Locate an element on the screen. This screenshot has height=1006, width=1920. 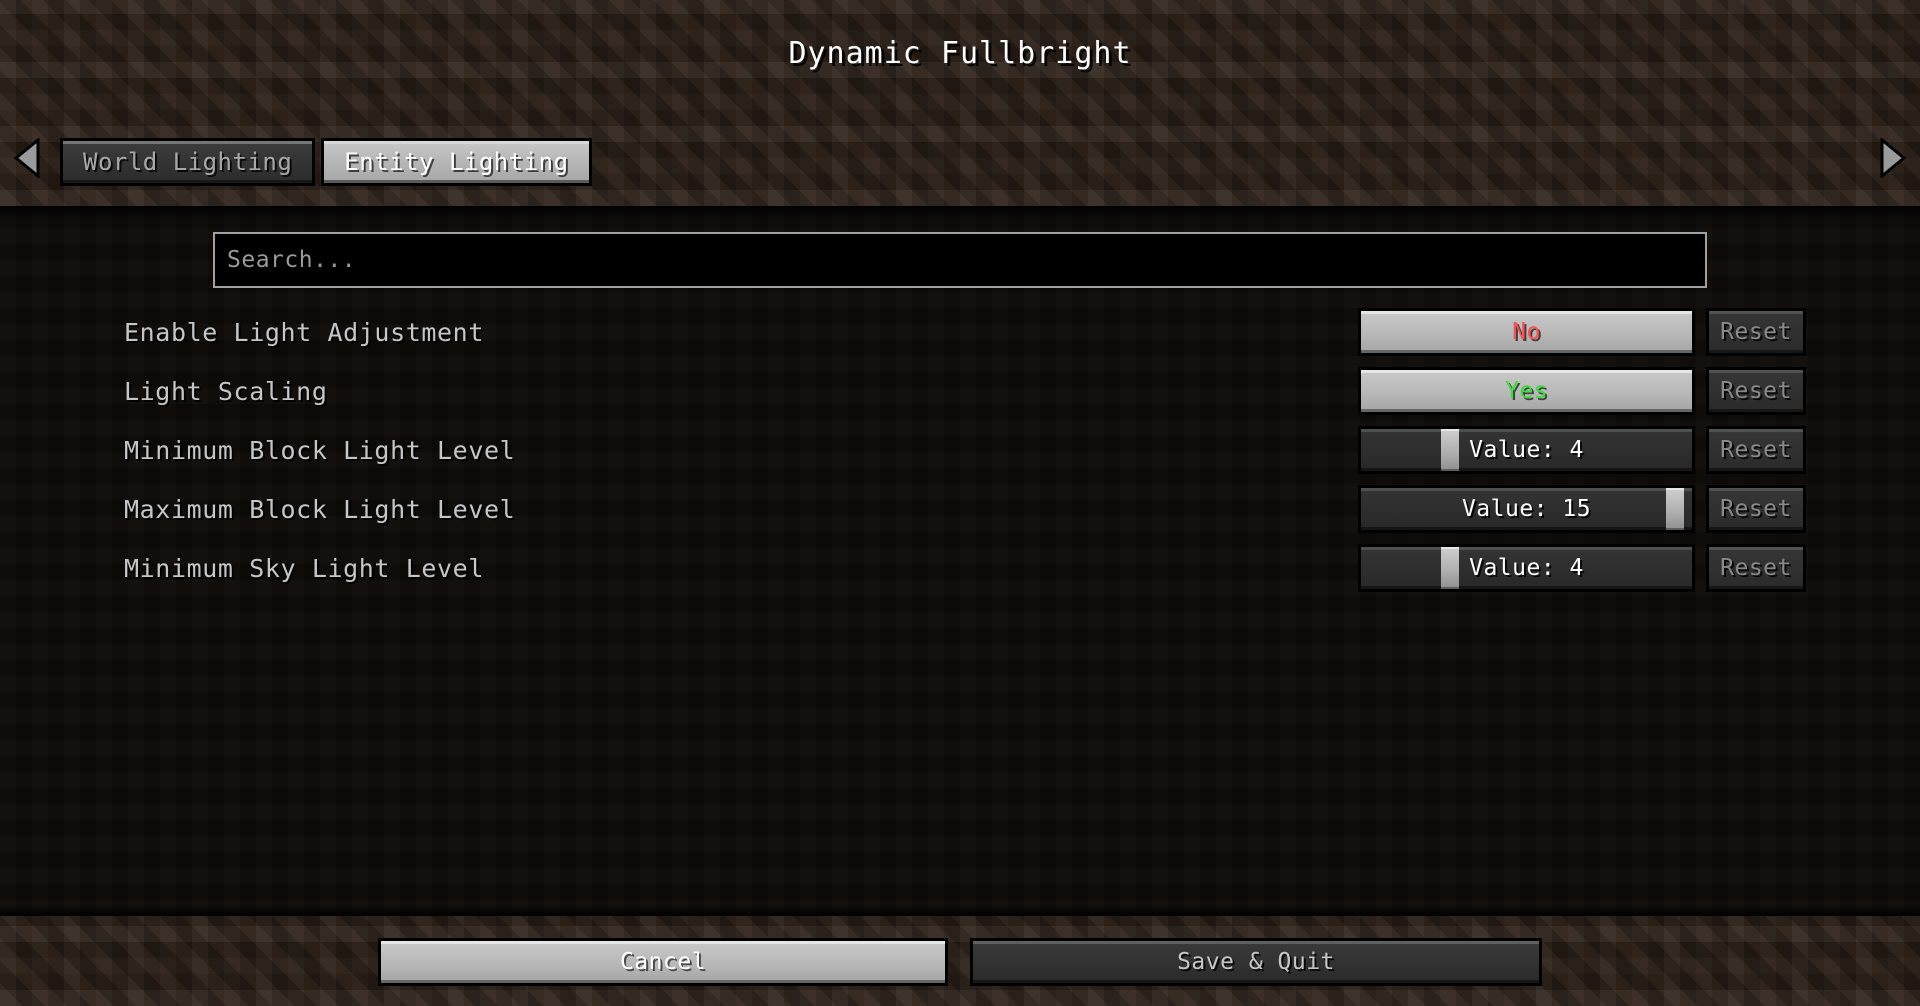
cancel-button: Cancel is located at coordinates (663, 962).